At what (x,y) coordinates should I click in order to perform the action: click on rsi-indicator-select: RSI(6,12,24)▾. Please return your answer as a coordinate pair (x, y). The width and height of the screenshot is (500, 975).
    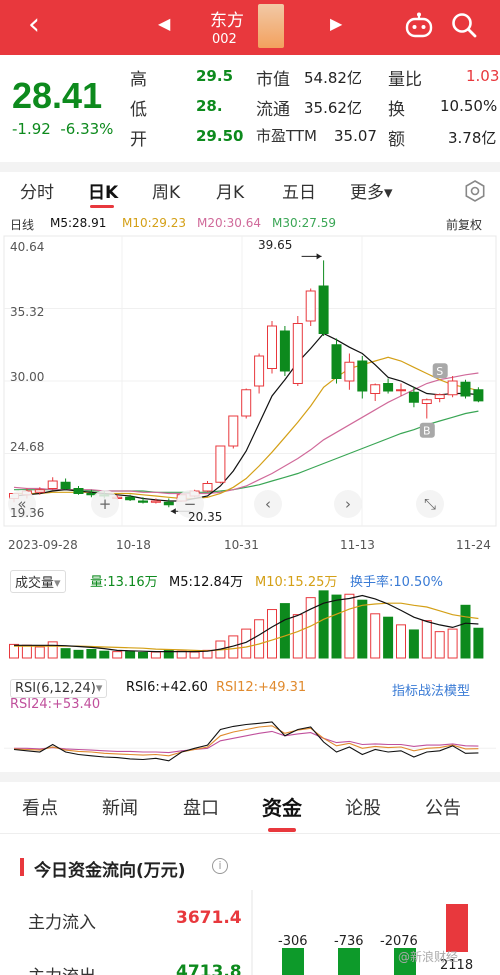
    Looking at the image, I should click on (59, 688).